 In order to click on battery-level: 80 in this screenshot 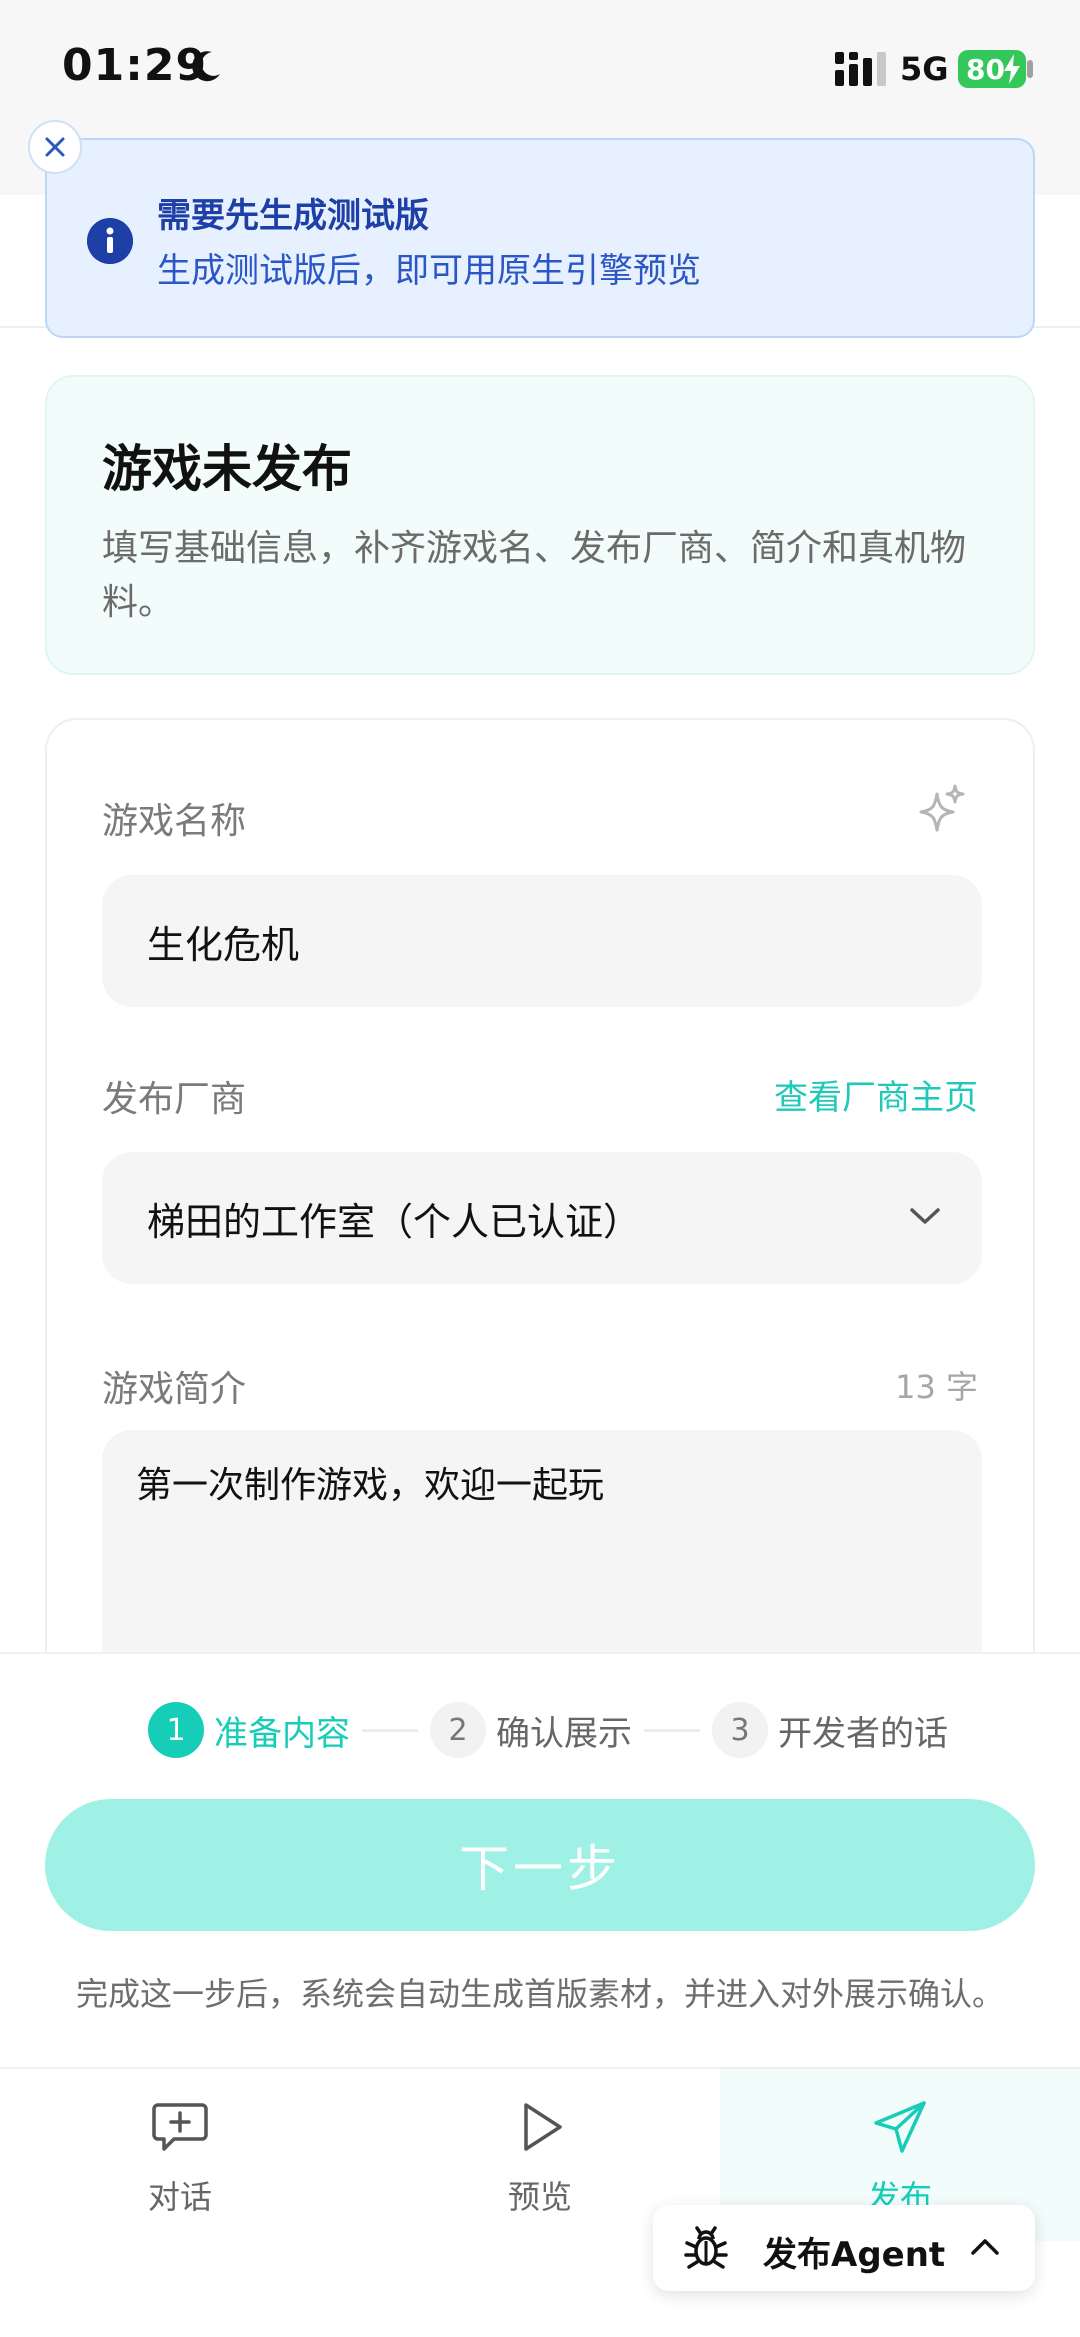, I will do `click(985, 69)`.